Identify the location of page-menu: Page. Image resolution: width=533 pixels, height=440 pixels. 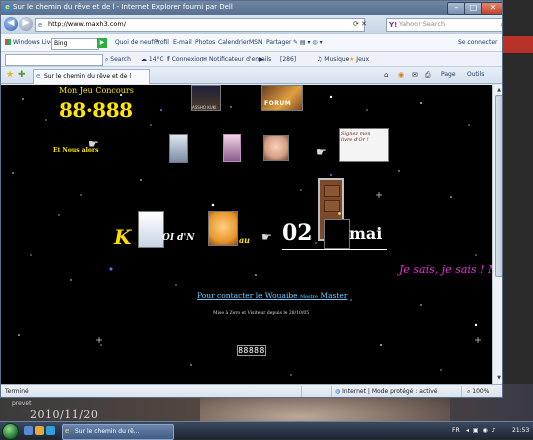
(448, 74).